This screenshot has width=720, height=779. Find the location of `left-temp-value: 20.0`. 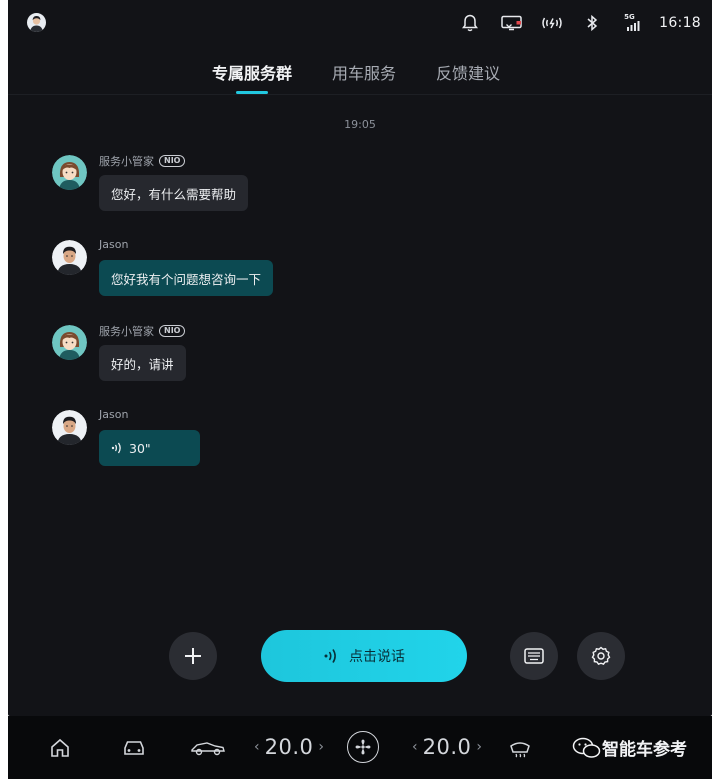

left-temp-value: 20.0 is located at coordinates (289, 747).